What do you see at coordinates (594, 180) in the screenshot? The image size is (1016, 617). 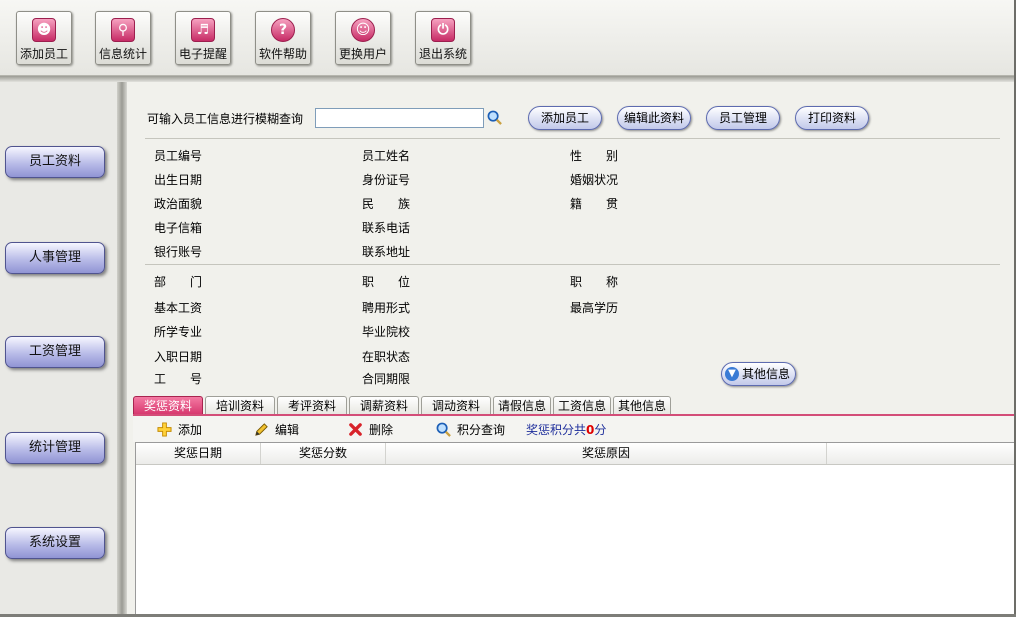 I see `field-label: 婚姻状况` at bounding box center [594, 180].